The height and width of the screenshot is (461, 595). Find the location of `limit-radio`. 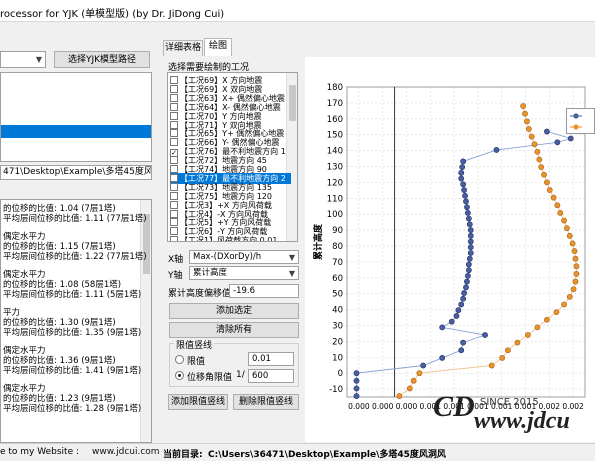

limit-radio is located at coordinates (179, 359).